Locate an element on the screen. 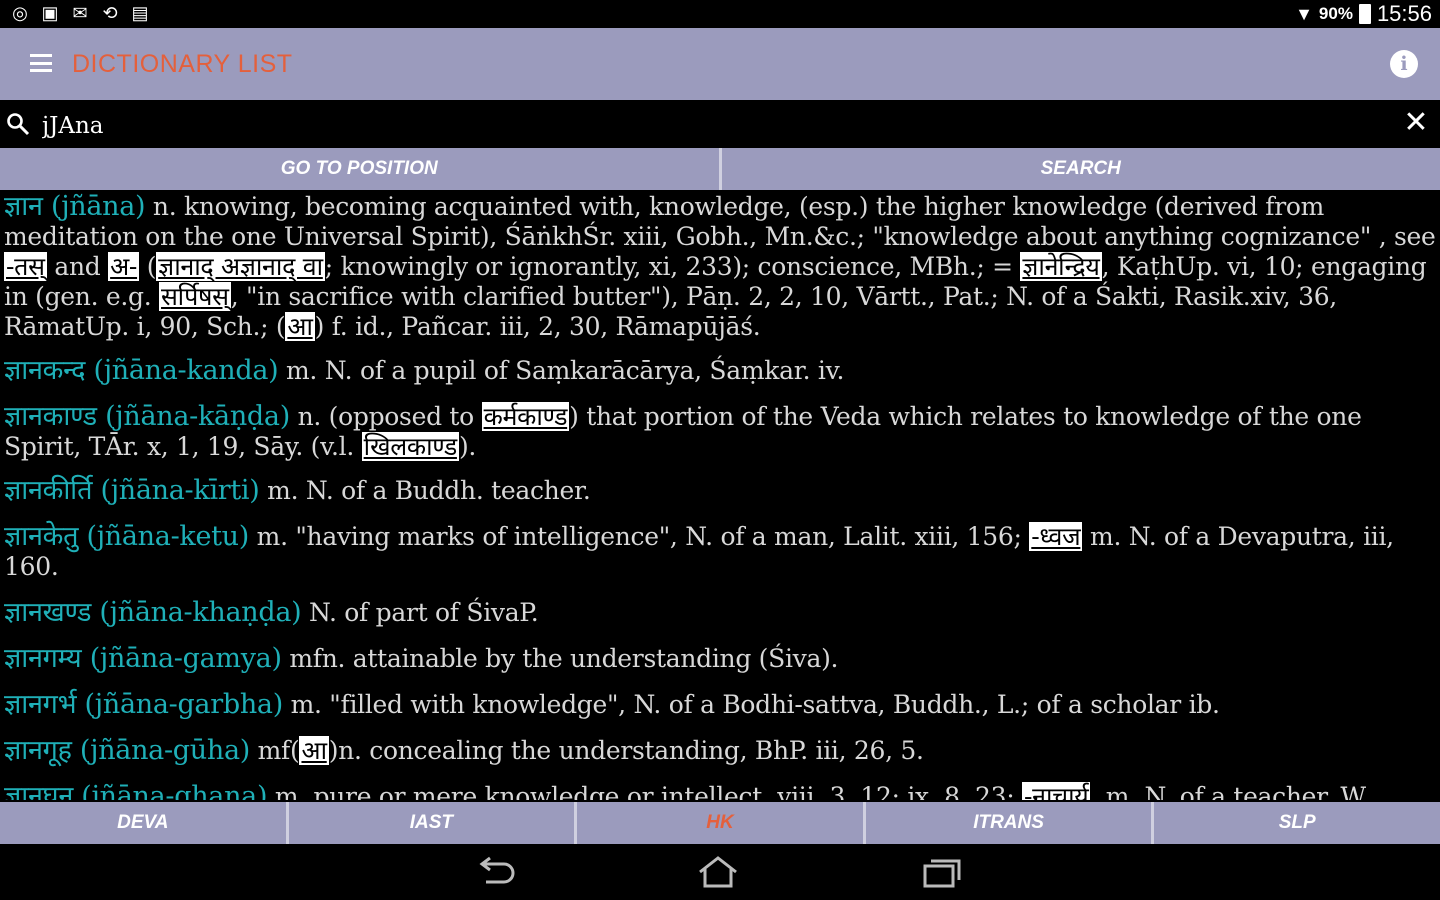 Image resolution: width=1440 pixels, height=900 pixels. clipboard-icon: ▤ is located at coordinates (140, 12).